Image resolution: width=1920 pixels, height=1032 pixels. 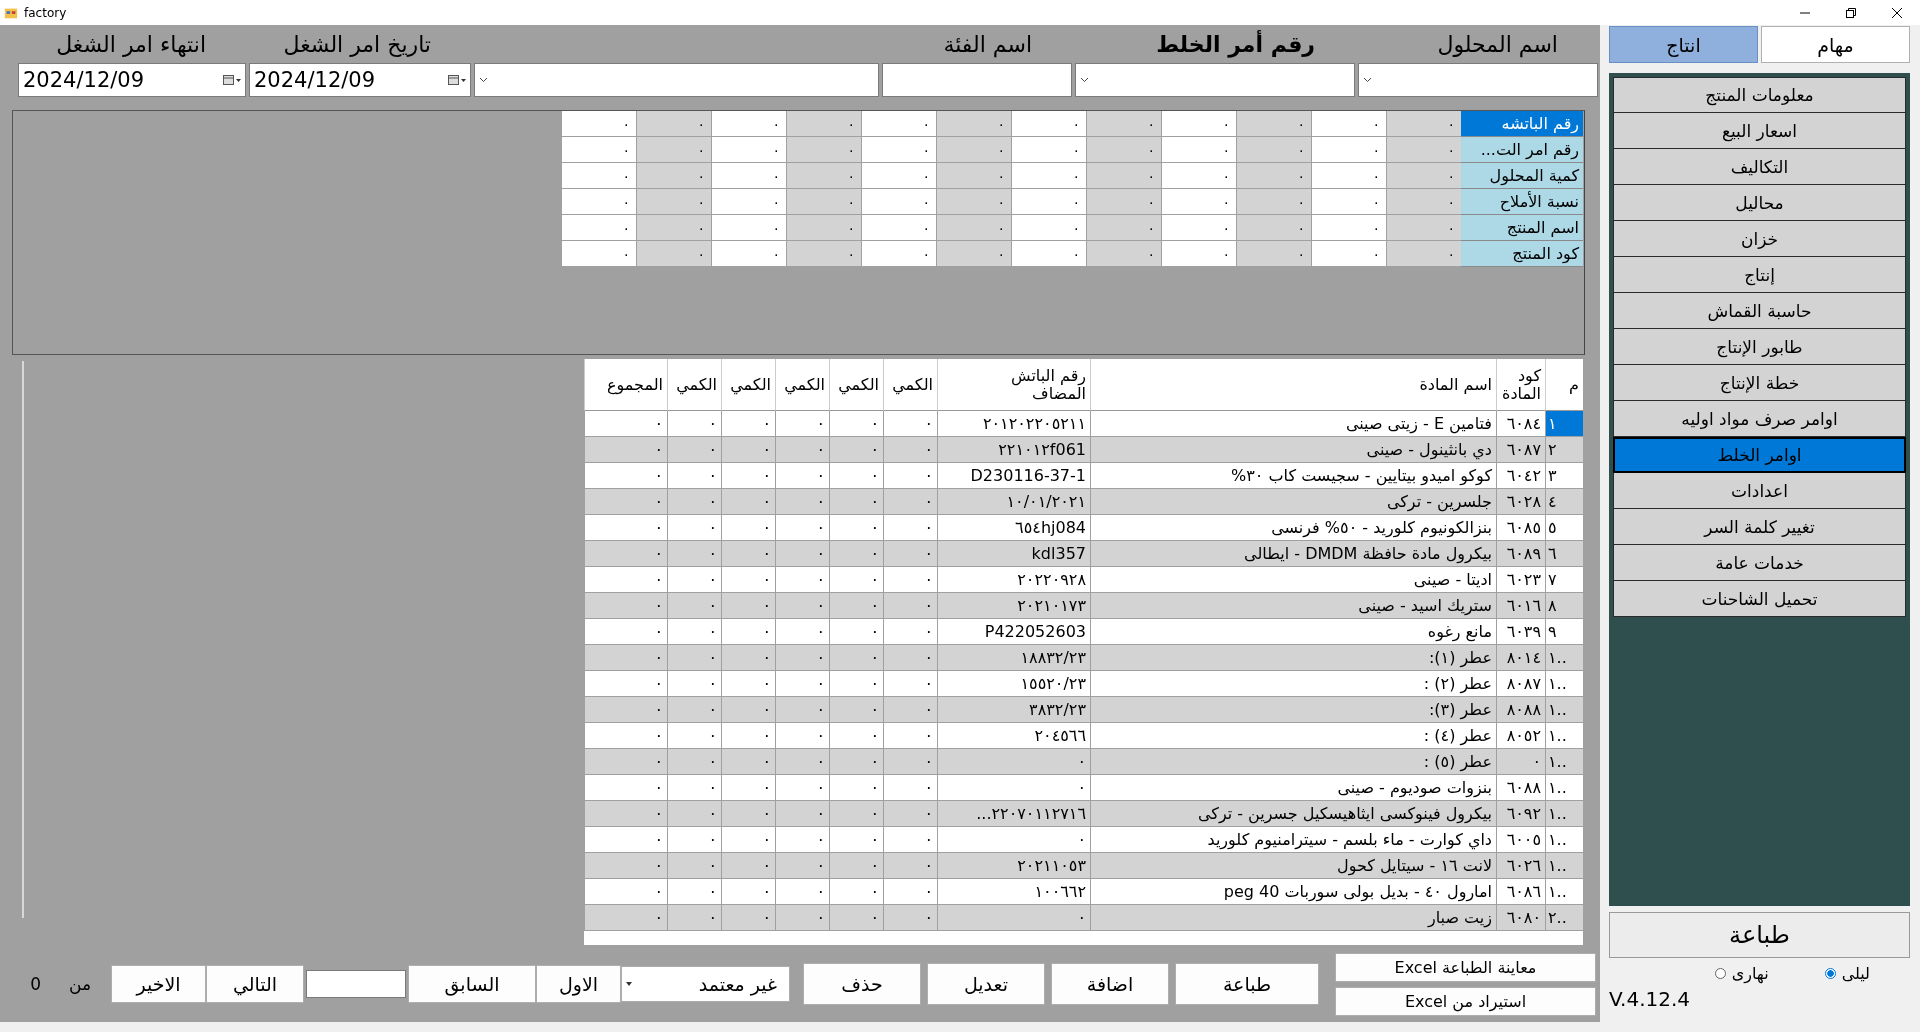 I want to click on menu-item: محاليل, so click(x=1759, y=203).